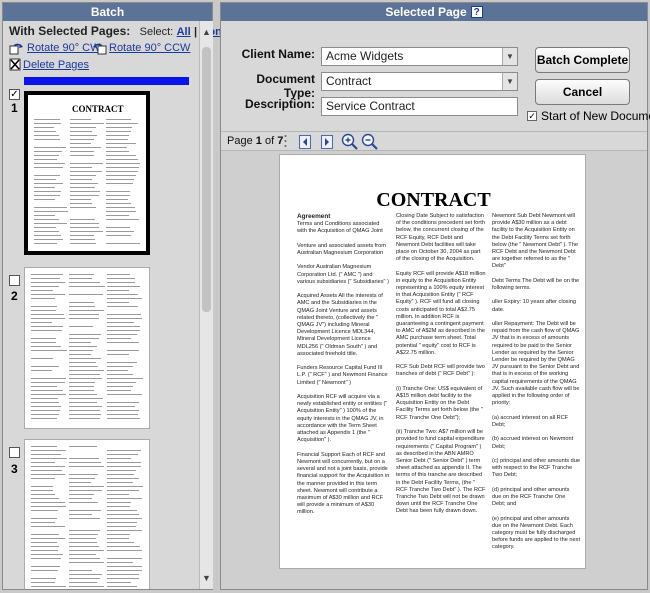 The image size is (650, 593). What do you see at coordinates (118, 31) in the screenshot?
I see `with-selected-pages: With Selected Pages: Select: All | None` at bounding box center [118, 31].